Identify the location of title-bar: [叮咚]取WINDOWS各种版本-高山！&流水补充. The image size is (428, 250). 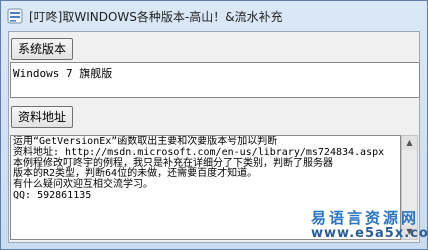
(214, 16).